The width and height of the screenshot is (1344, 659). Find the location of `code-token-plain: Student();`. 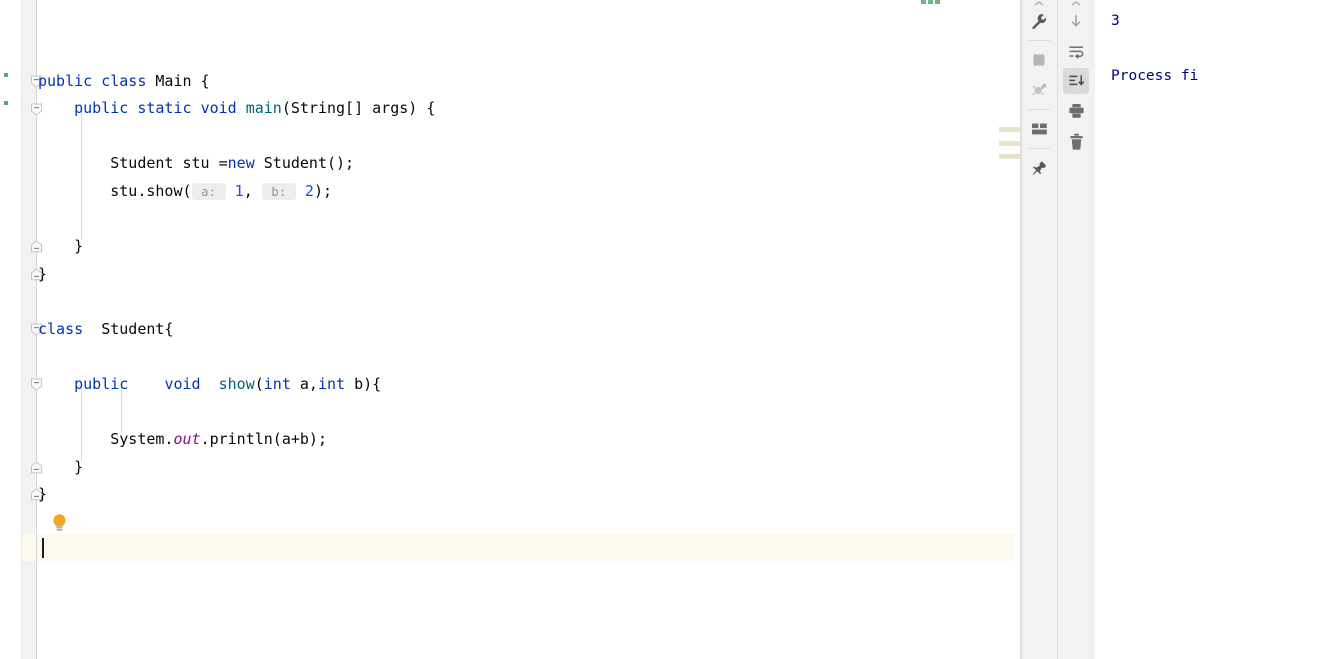

code-token-plain: Student(); is located at coordinates (304, 163).